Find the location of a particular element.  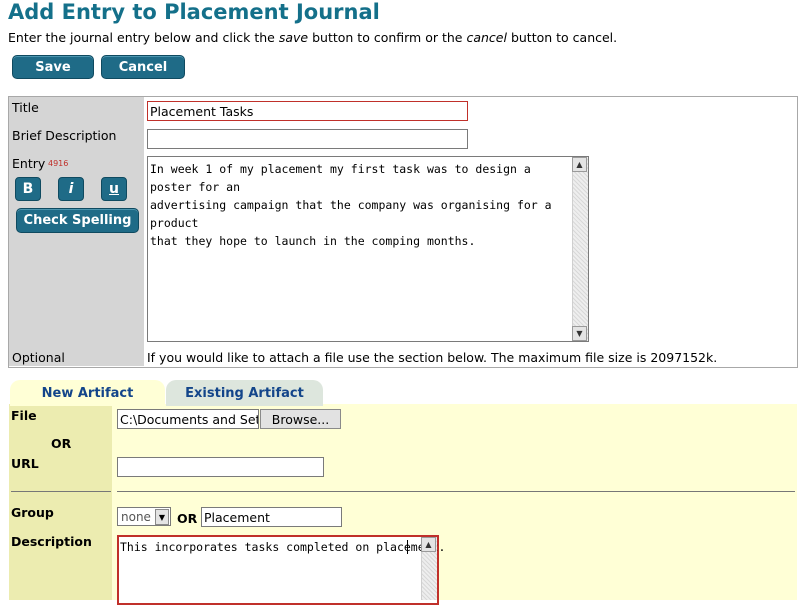

url-input is located at coordinates (220, 467).